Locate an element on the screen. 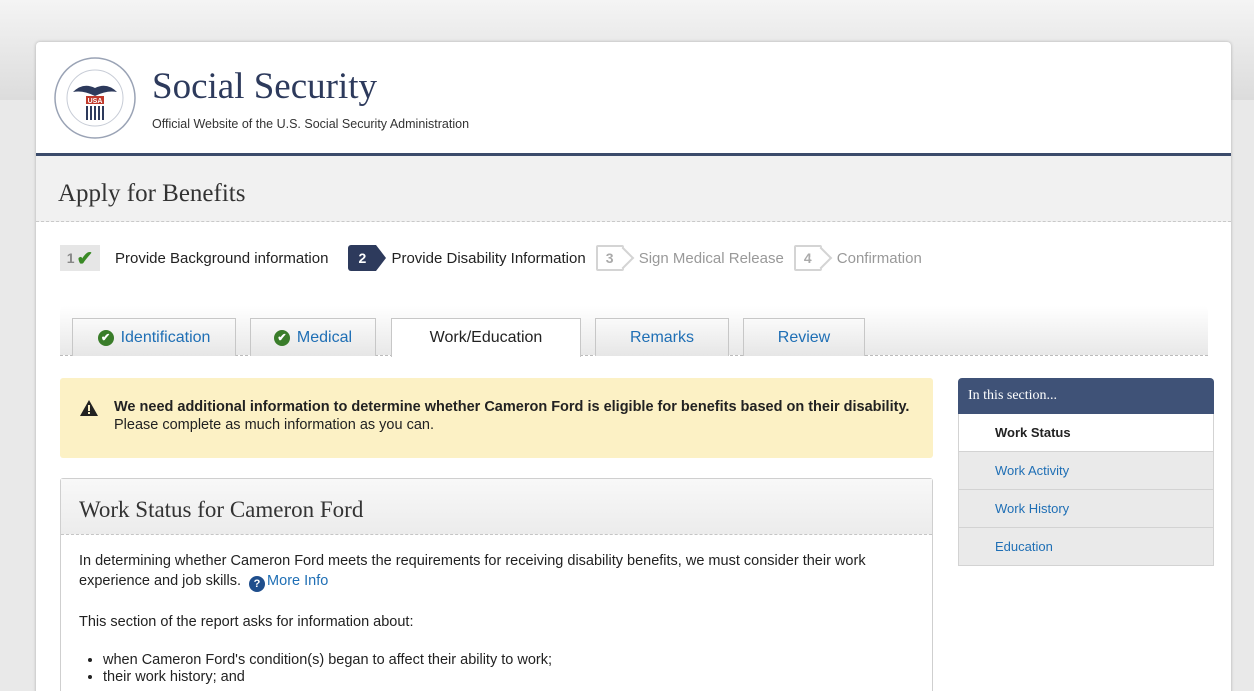  checkmark-icon: ✔ is located at coordinates (85, 258).